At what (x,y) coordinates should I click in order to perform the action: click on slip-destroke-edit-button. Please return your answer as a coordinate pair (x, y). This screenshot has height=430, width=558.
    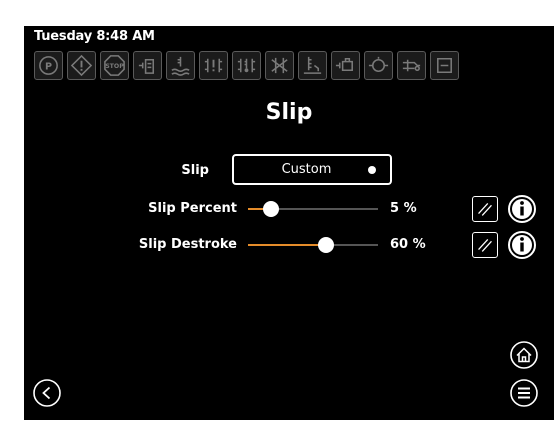
    Looking at the image, I should click on (485, 245).